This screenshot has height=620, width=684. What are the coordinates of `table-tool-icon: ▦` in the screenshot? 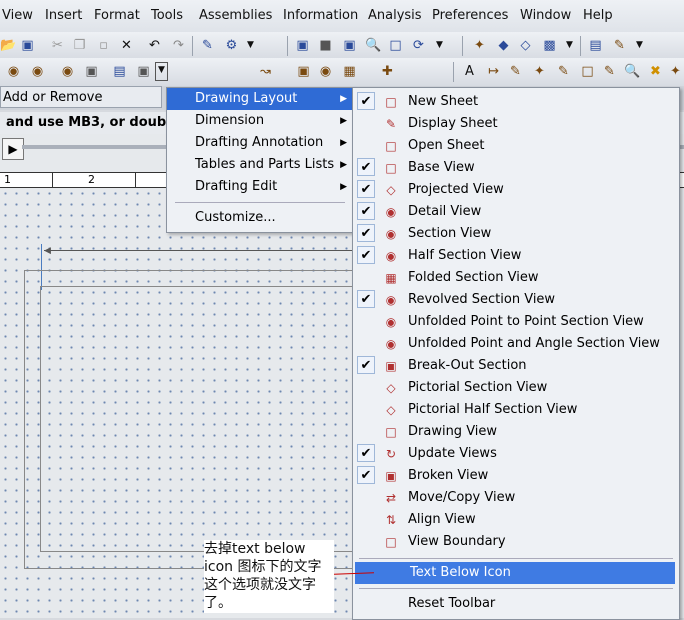 It's located at (349, 71).